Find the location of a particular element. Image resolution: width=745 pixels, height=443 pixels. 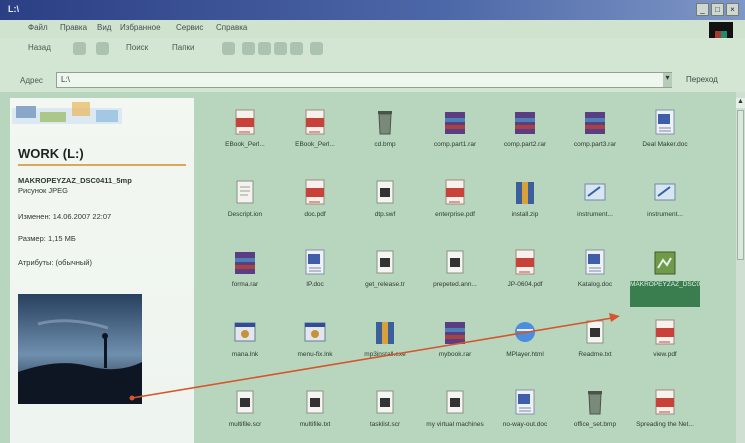

file-label: office_set.bmp is located at coordinates (595, 424).